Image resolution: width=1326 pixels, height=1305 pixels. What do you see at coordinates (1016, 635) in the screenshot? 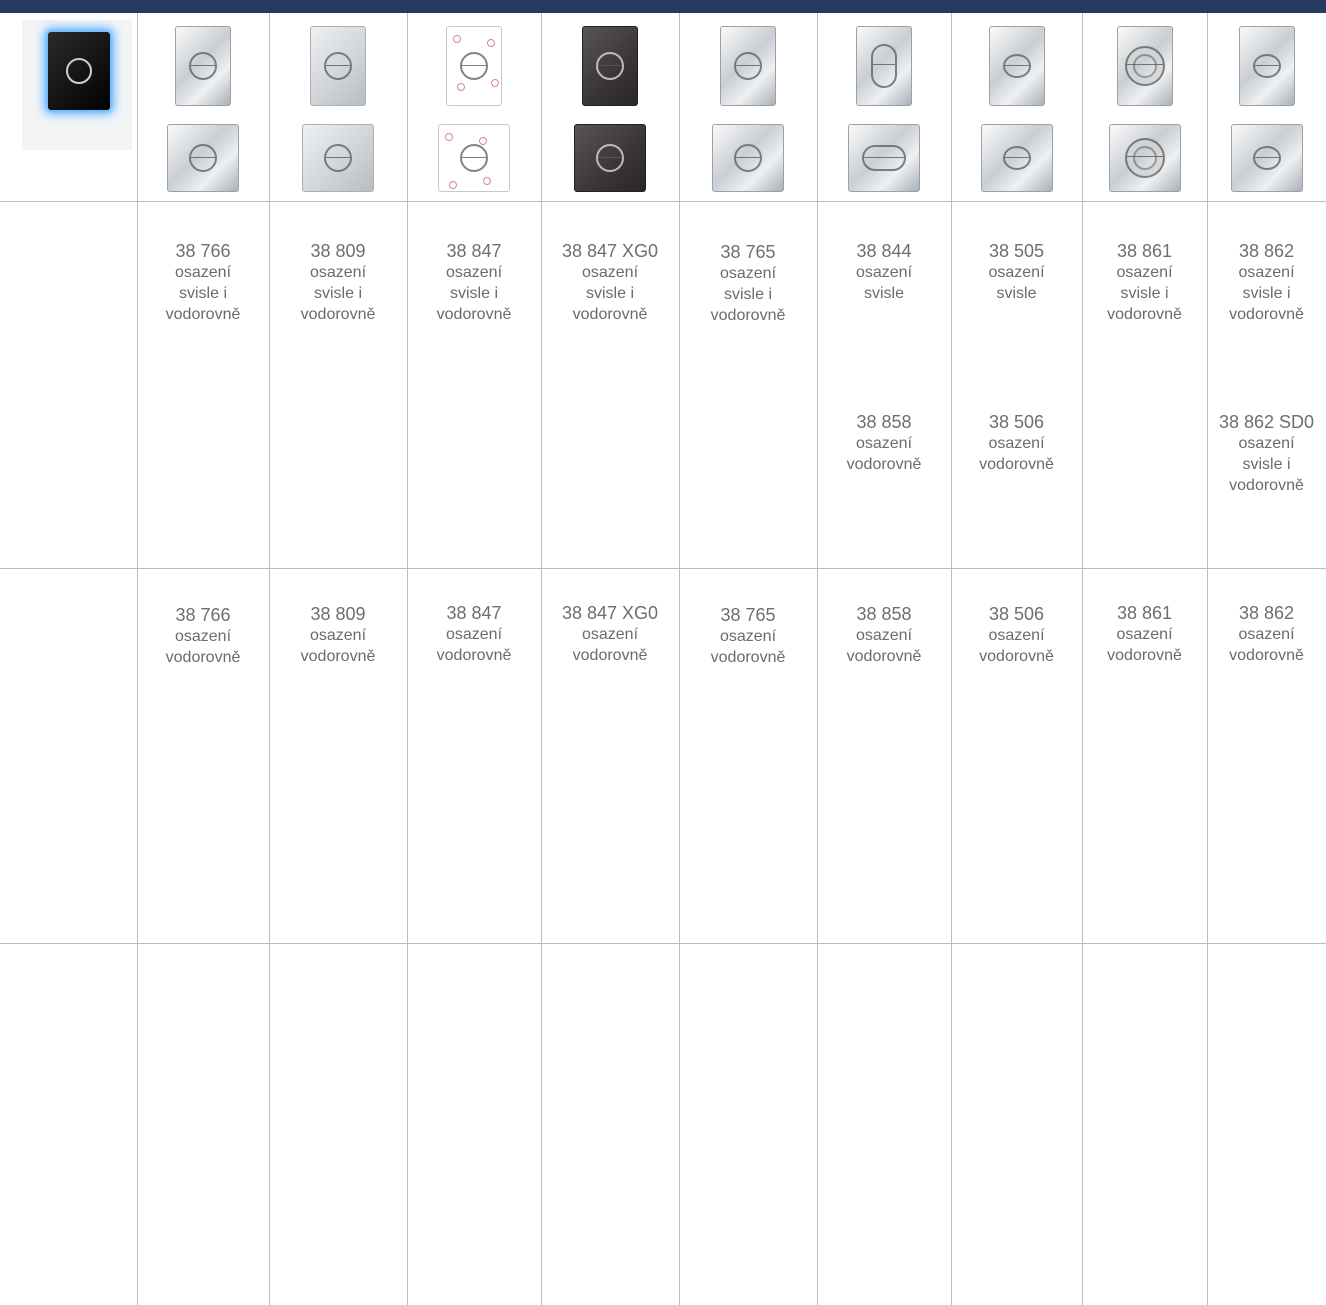
I see `product-code-cell: 38 506 osazení vodorovně` at bounding box center [1016, 635].